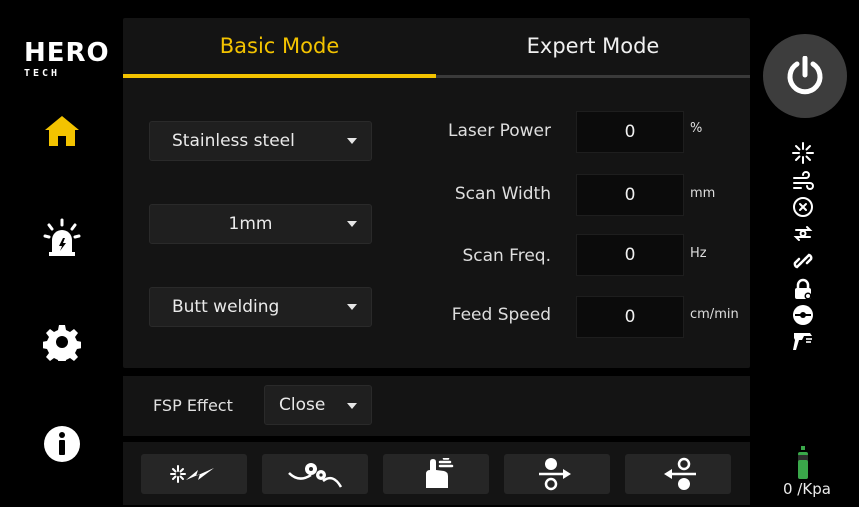 The image size is (859, 507). What do you see at coordinates (62, 444) in the screenshot?
I see `info-icon` at bounding box center [62, 444].